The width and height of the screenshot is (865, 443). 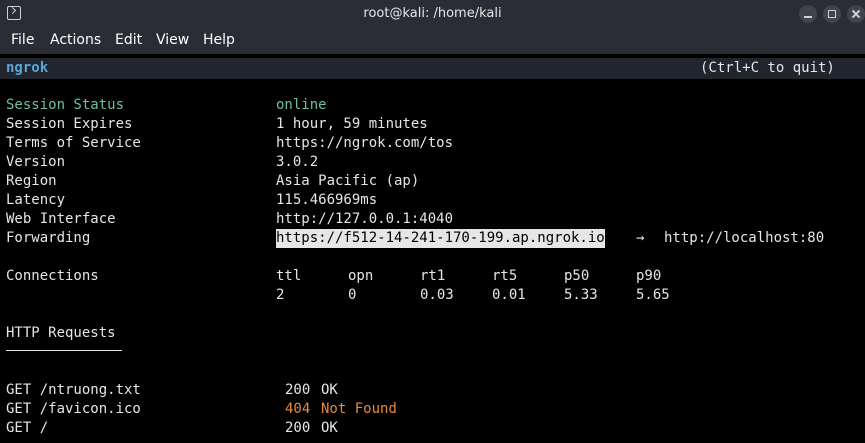 What do you see at coordinates (581, 295) in the screenshot?
I see `conn-value-p50: 5.33` at bounding box center [581, 295].